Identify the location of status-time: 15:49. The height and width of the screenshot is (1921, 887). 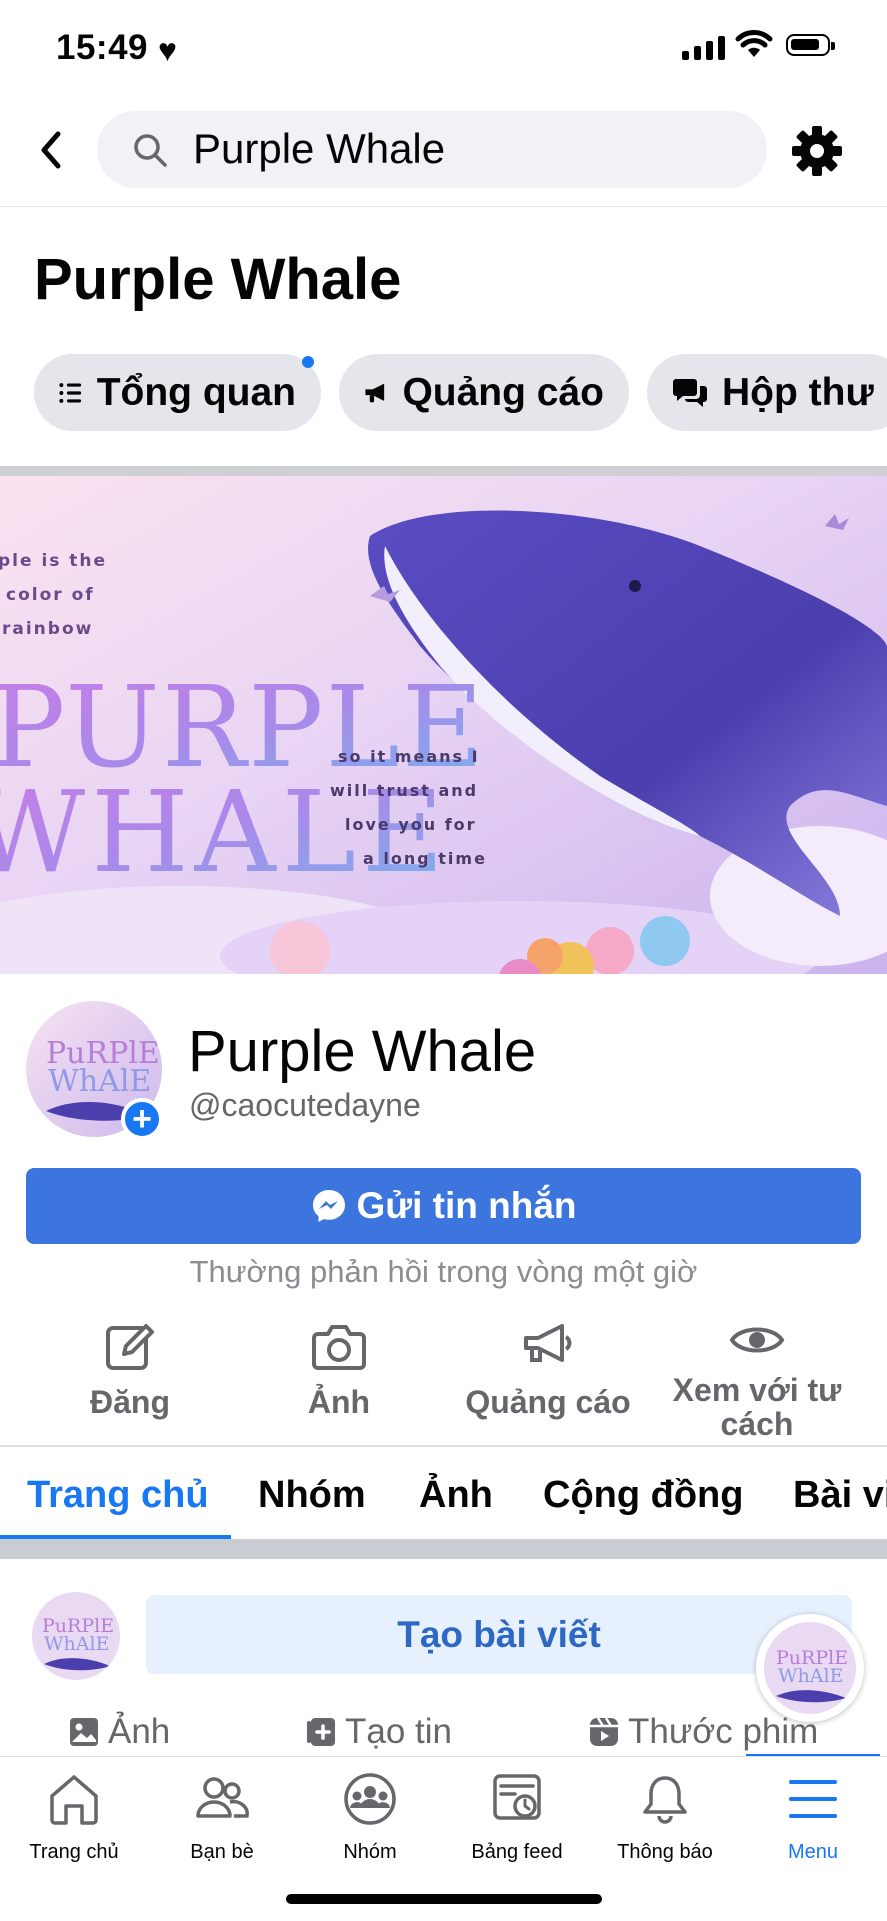
(102, 47).